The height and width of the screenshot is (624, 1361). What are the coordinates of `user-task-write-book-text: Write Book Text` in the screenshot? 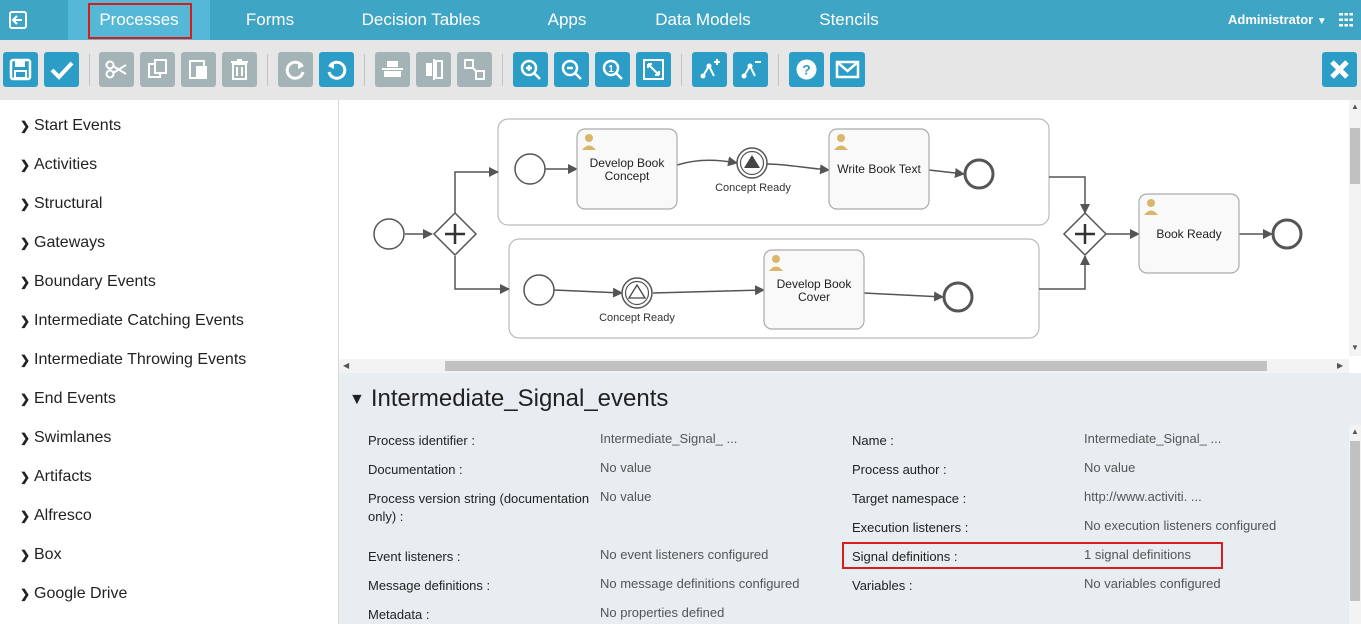 It's located at (879, 169).